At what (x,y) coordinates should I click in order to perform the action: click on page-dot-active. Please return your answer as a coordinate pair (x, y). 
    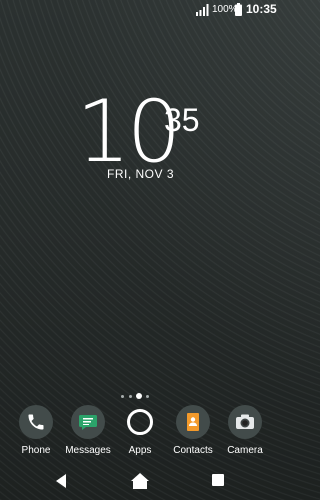
    Looking at the image, I should click on (139, 396).